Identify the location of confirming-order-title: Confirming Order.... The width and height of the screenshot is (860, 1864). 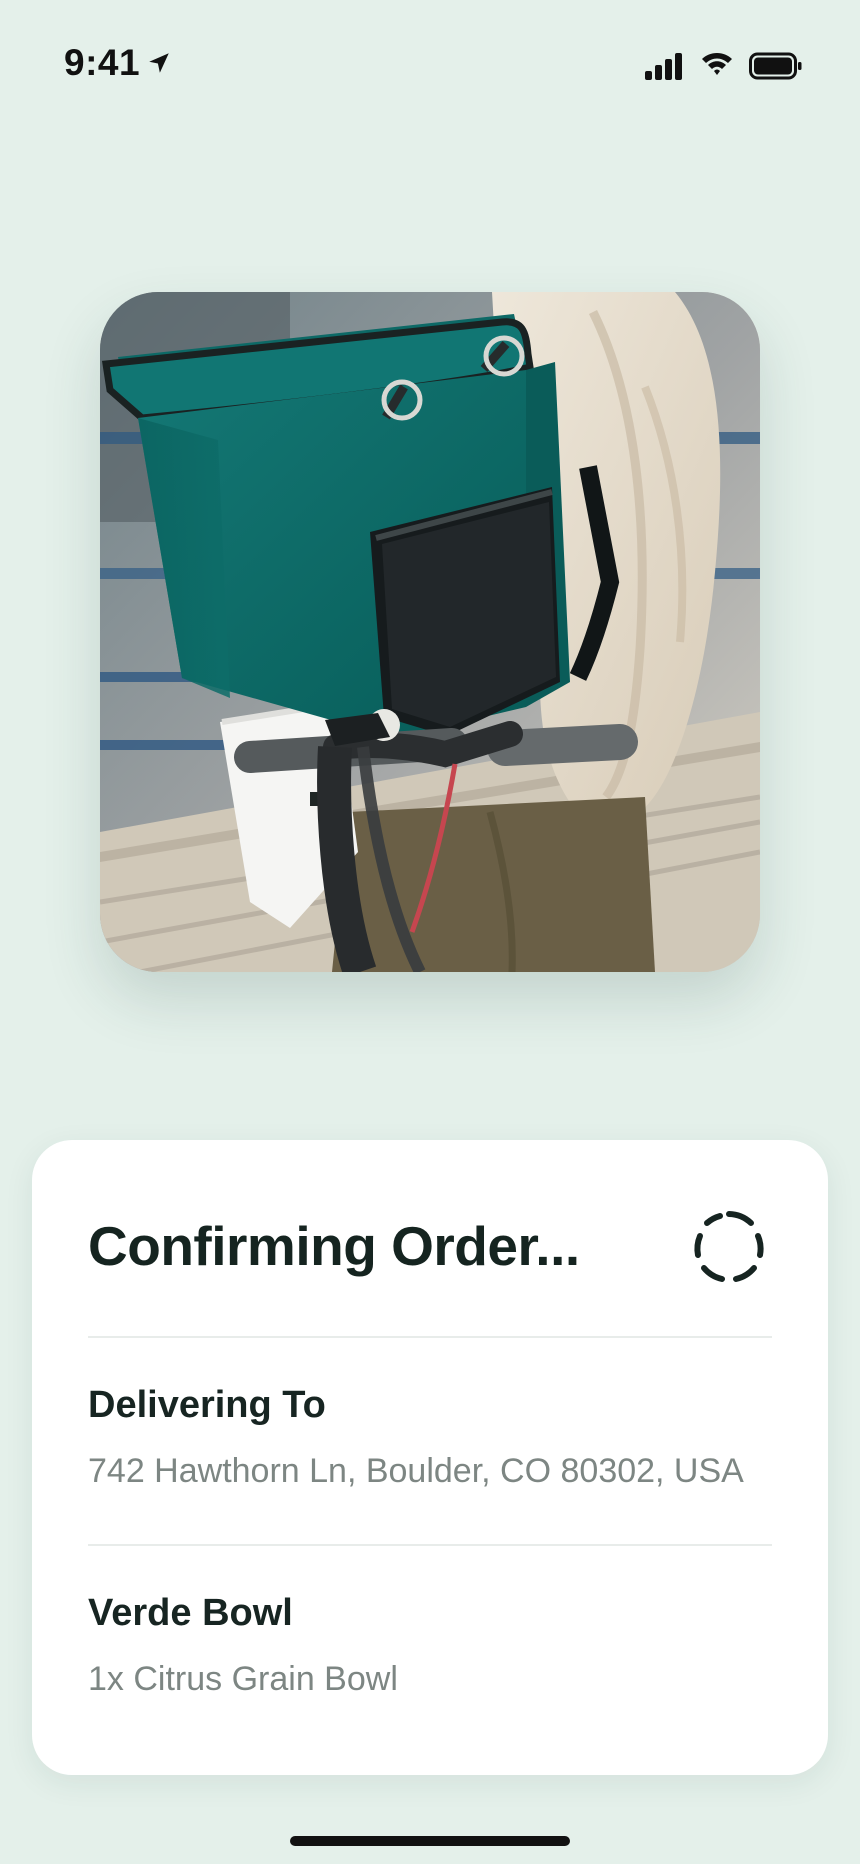
(334, 1246).